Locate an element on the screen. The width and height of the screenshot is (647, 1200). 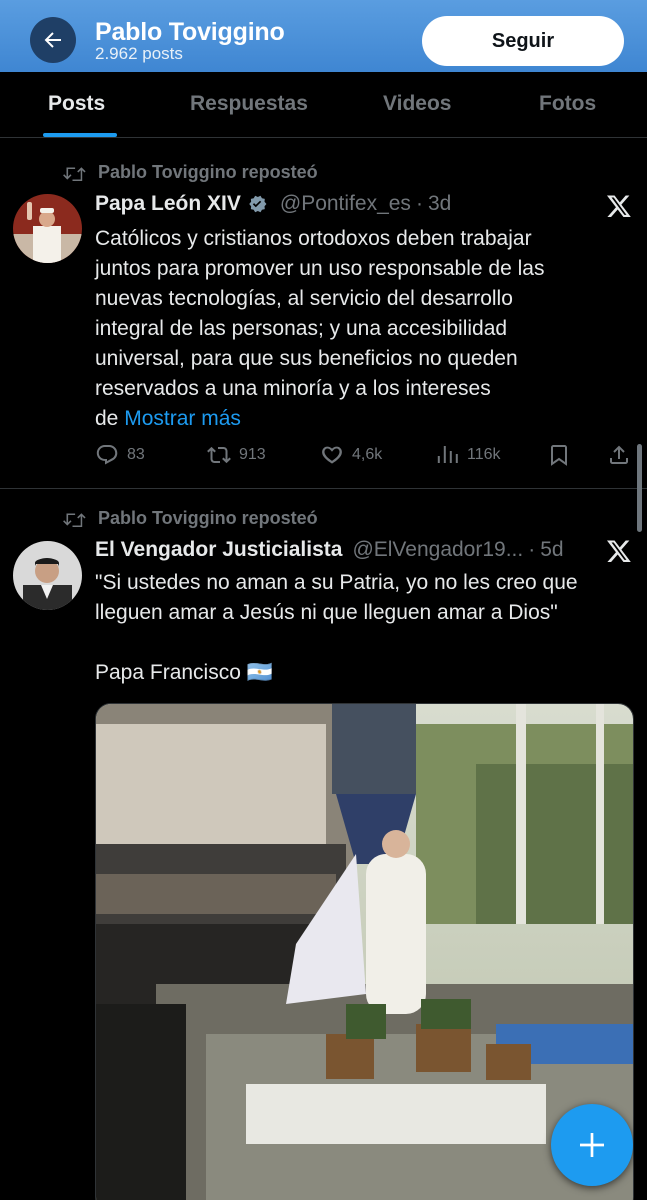
repost-count: 913 is located at coordinates (252, 454).